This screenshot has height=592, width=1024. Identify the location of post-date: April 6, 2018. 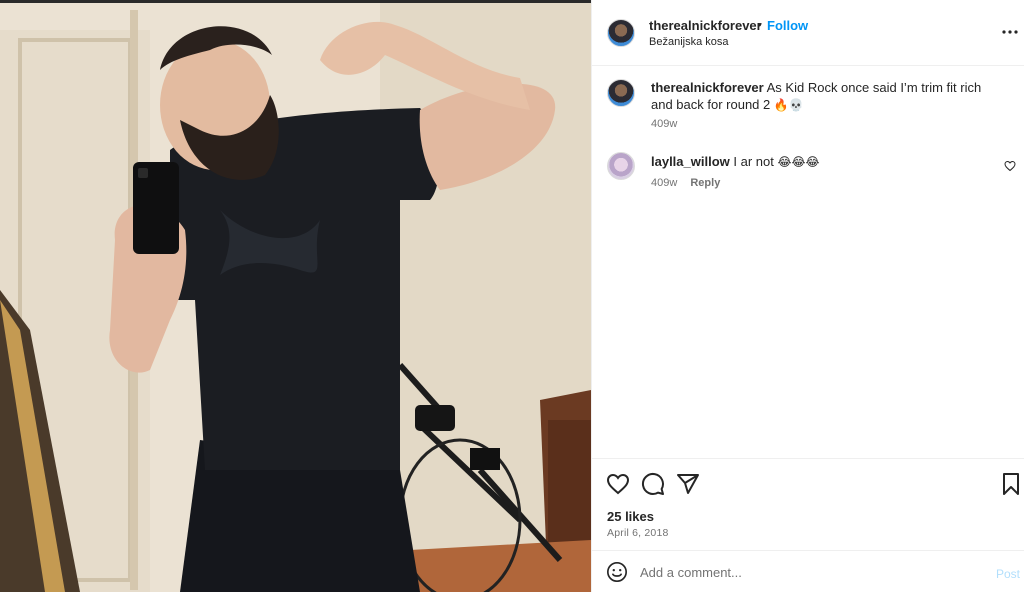
(638, 533).